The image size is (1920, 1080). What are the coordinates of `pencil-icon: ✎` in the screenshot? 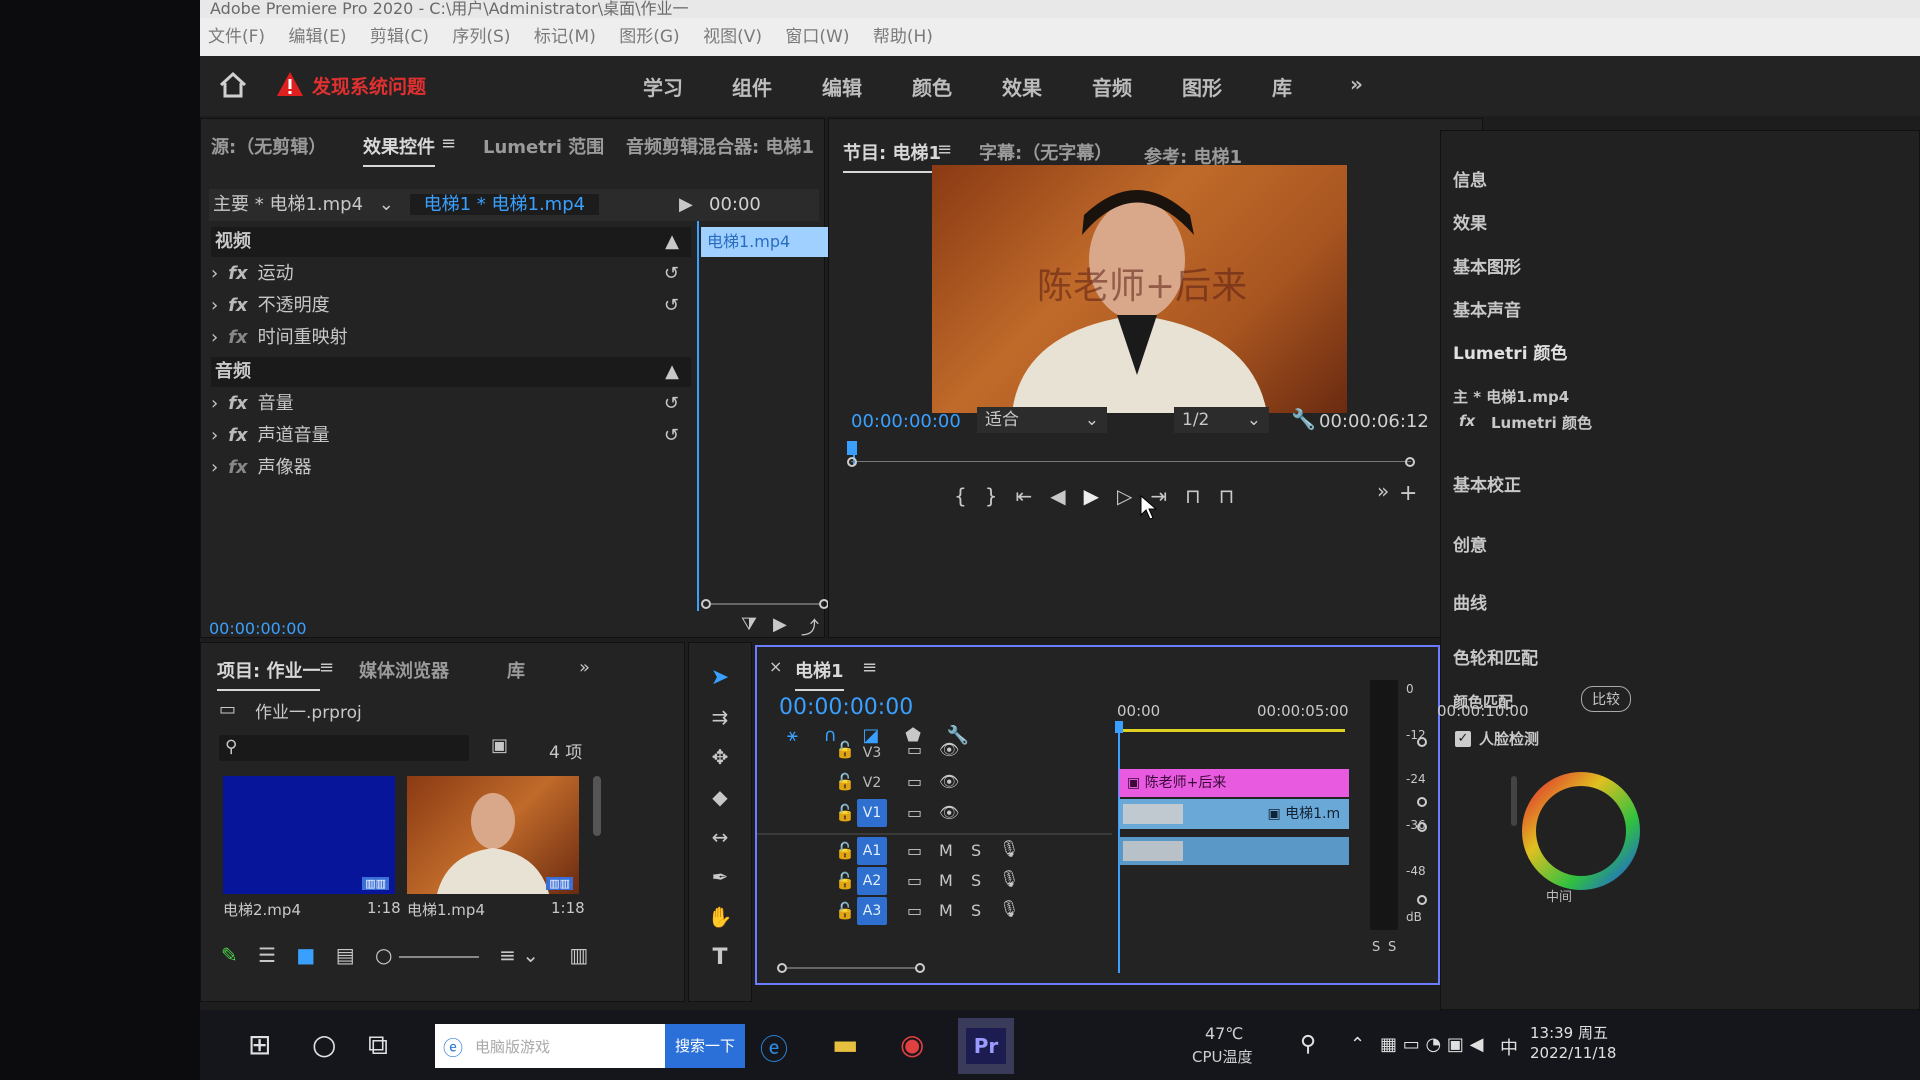 It's located at (229, 955).